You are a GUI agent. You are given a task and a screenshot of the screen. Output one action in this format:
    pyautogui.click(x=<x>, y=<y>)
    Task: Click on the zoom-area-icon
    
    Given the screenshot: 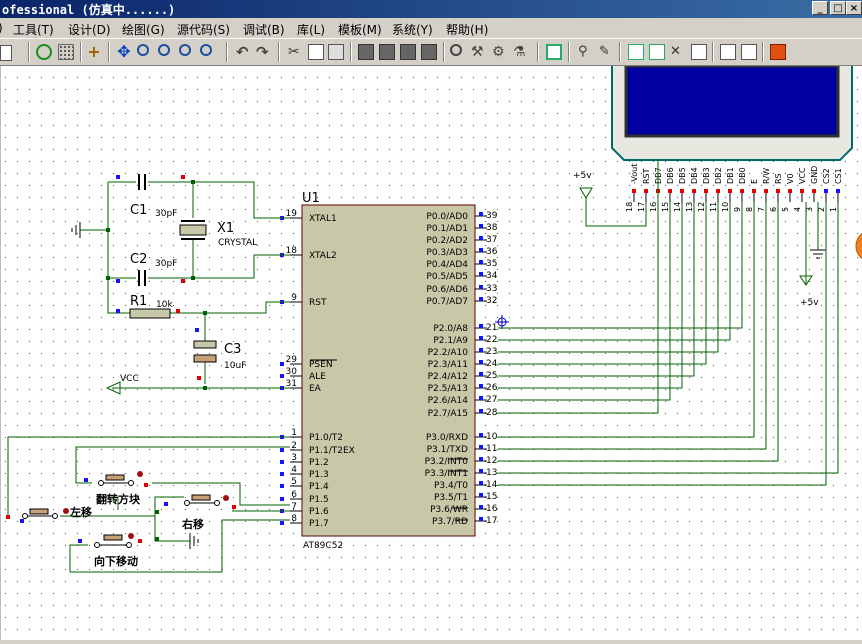 What is the action you would take?
    pyautogui.click(x=206, y=50)
    